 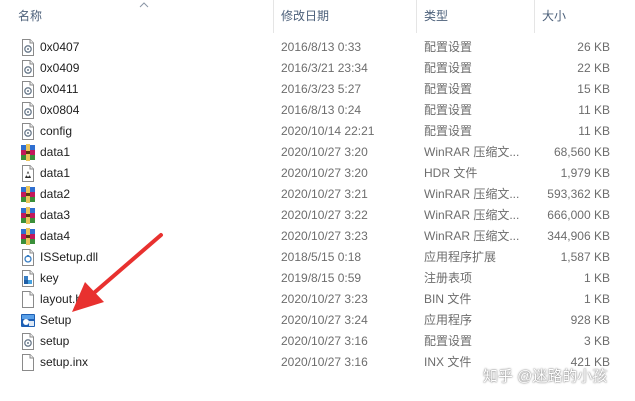 What do you see at coordinates (545, 376) in the screenshot?
I see `watermark: 知乎 @迷路的小孩` at bounding box center [545, 376].